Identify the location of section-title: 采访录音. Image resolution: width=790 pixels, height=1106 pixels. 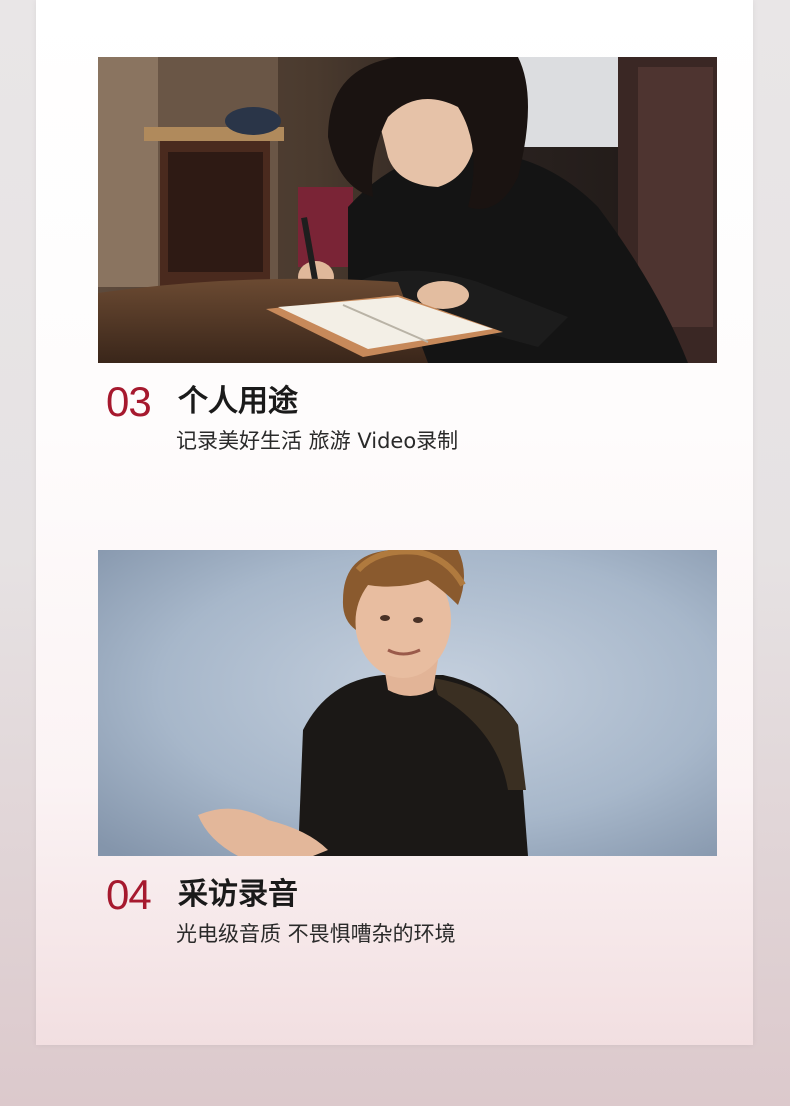
(238, 894).